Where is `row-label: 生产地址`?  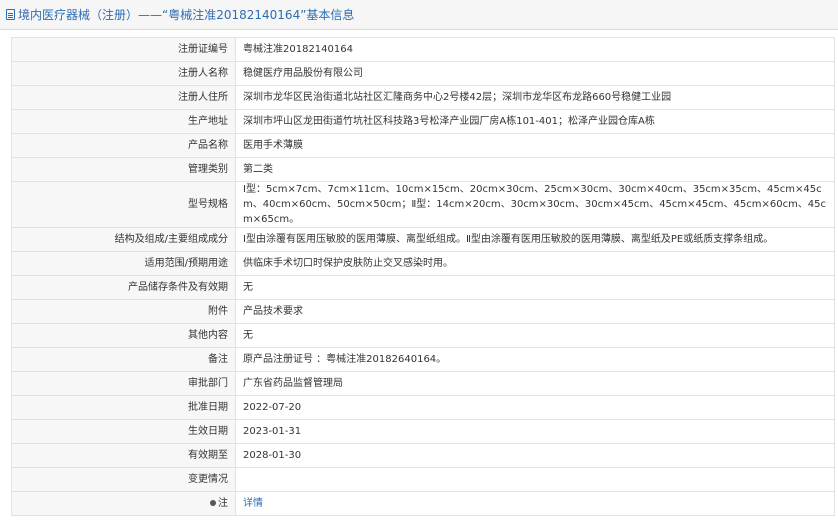 row-label: 生产地址 is located at coordinates (123, 121).